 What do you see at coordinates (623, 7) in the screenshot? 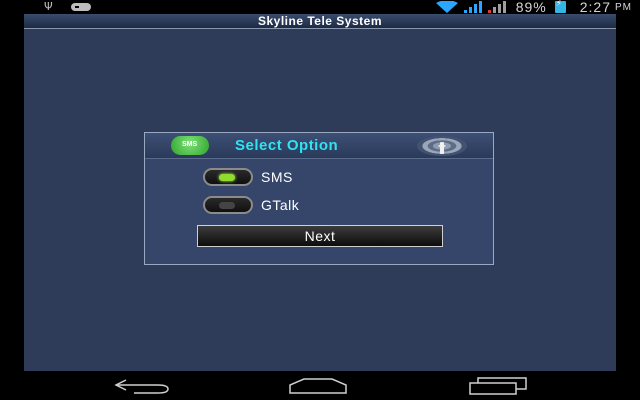
I see `clock-ampm: PM` at bounding box center [623, 7].